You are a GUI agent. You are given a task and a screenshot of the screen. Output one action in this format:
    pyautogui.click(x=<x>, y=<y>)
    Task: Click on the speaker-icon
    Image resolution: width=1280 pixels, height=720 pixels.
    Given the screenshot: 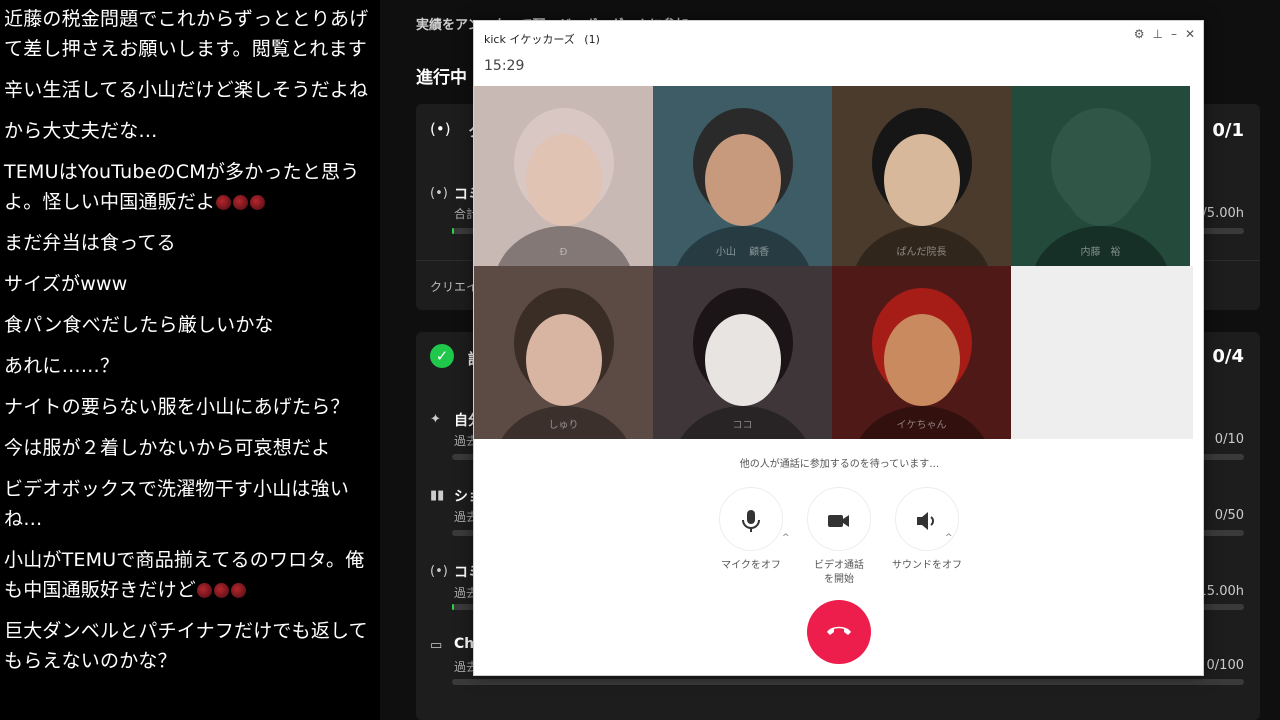 What is the action you would take?
    pyautogui.click(x=925, y=520)
    